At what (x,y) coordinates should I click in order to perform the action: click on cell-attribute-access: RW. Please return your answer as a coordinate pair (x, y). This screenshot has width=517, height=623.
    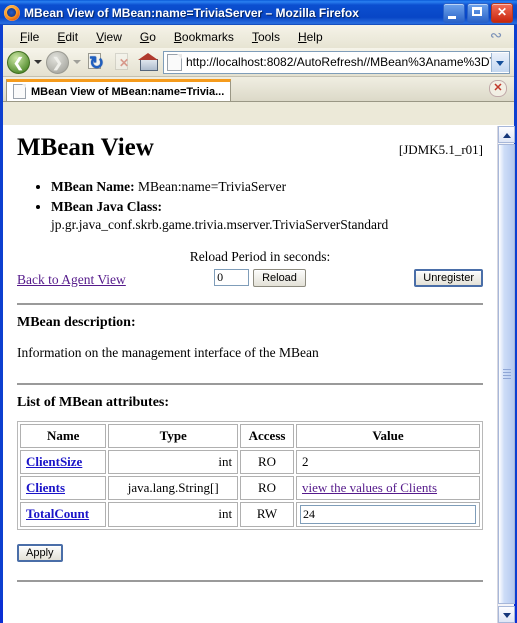
    Looking at the image, I should click on (267, 514).